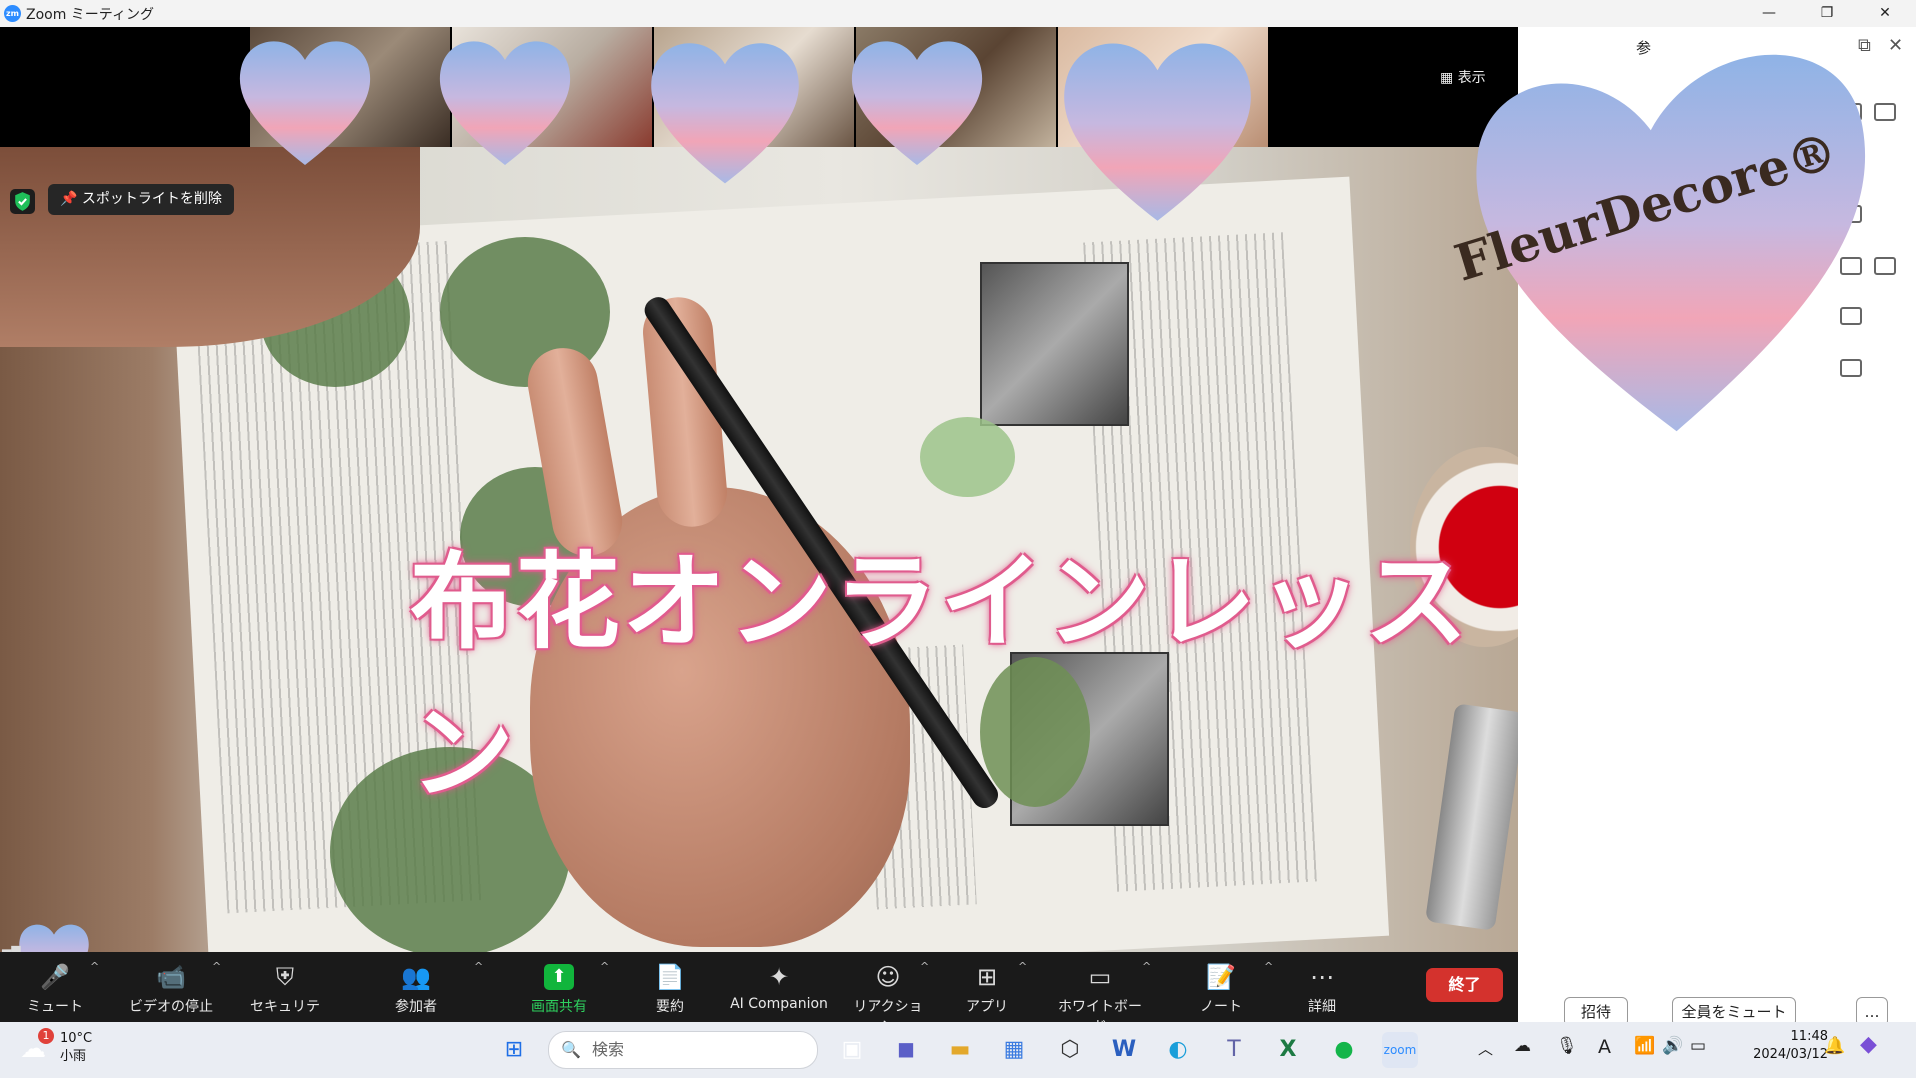 This screenshot has width=1916, height=1078. What do you see at coordinates (1124, 1050) in the screenshot?
I see `word-icon: W` at bounding box center [1124, 1050].